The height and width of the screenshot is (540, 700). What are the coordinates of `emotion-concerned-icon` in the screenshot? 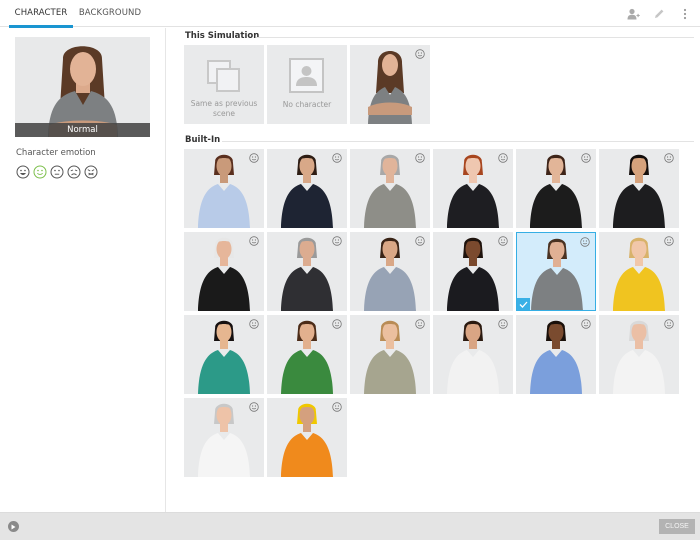 It's located at (74, 172).